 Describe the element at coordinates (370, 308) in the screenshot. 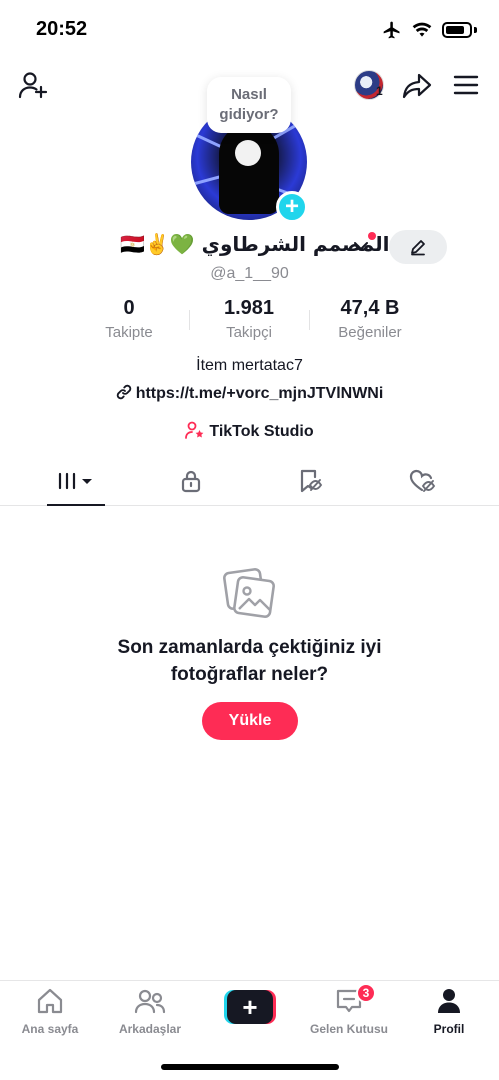

I see `stat-likes-value: 47,4 B` at that location.